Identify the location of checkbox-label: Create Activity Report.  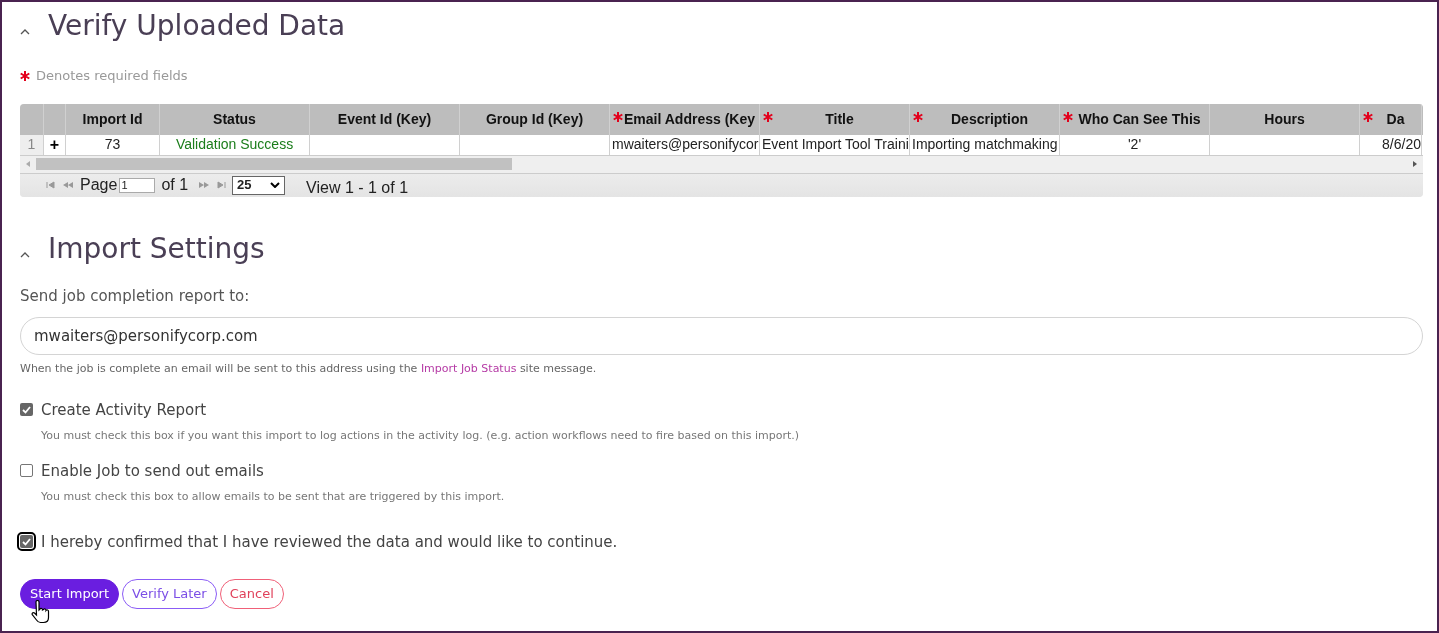
(124, 409).